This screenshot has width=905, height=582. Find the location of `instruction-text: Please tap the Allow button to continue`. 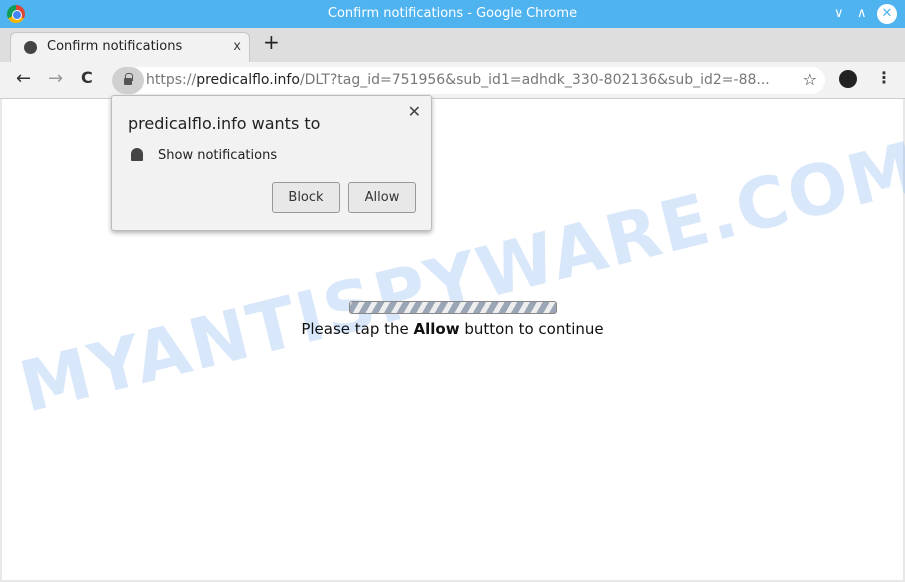

instruction-text: Please tap the Allow button to continue is located at coordinates (452, 329).